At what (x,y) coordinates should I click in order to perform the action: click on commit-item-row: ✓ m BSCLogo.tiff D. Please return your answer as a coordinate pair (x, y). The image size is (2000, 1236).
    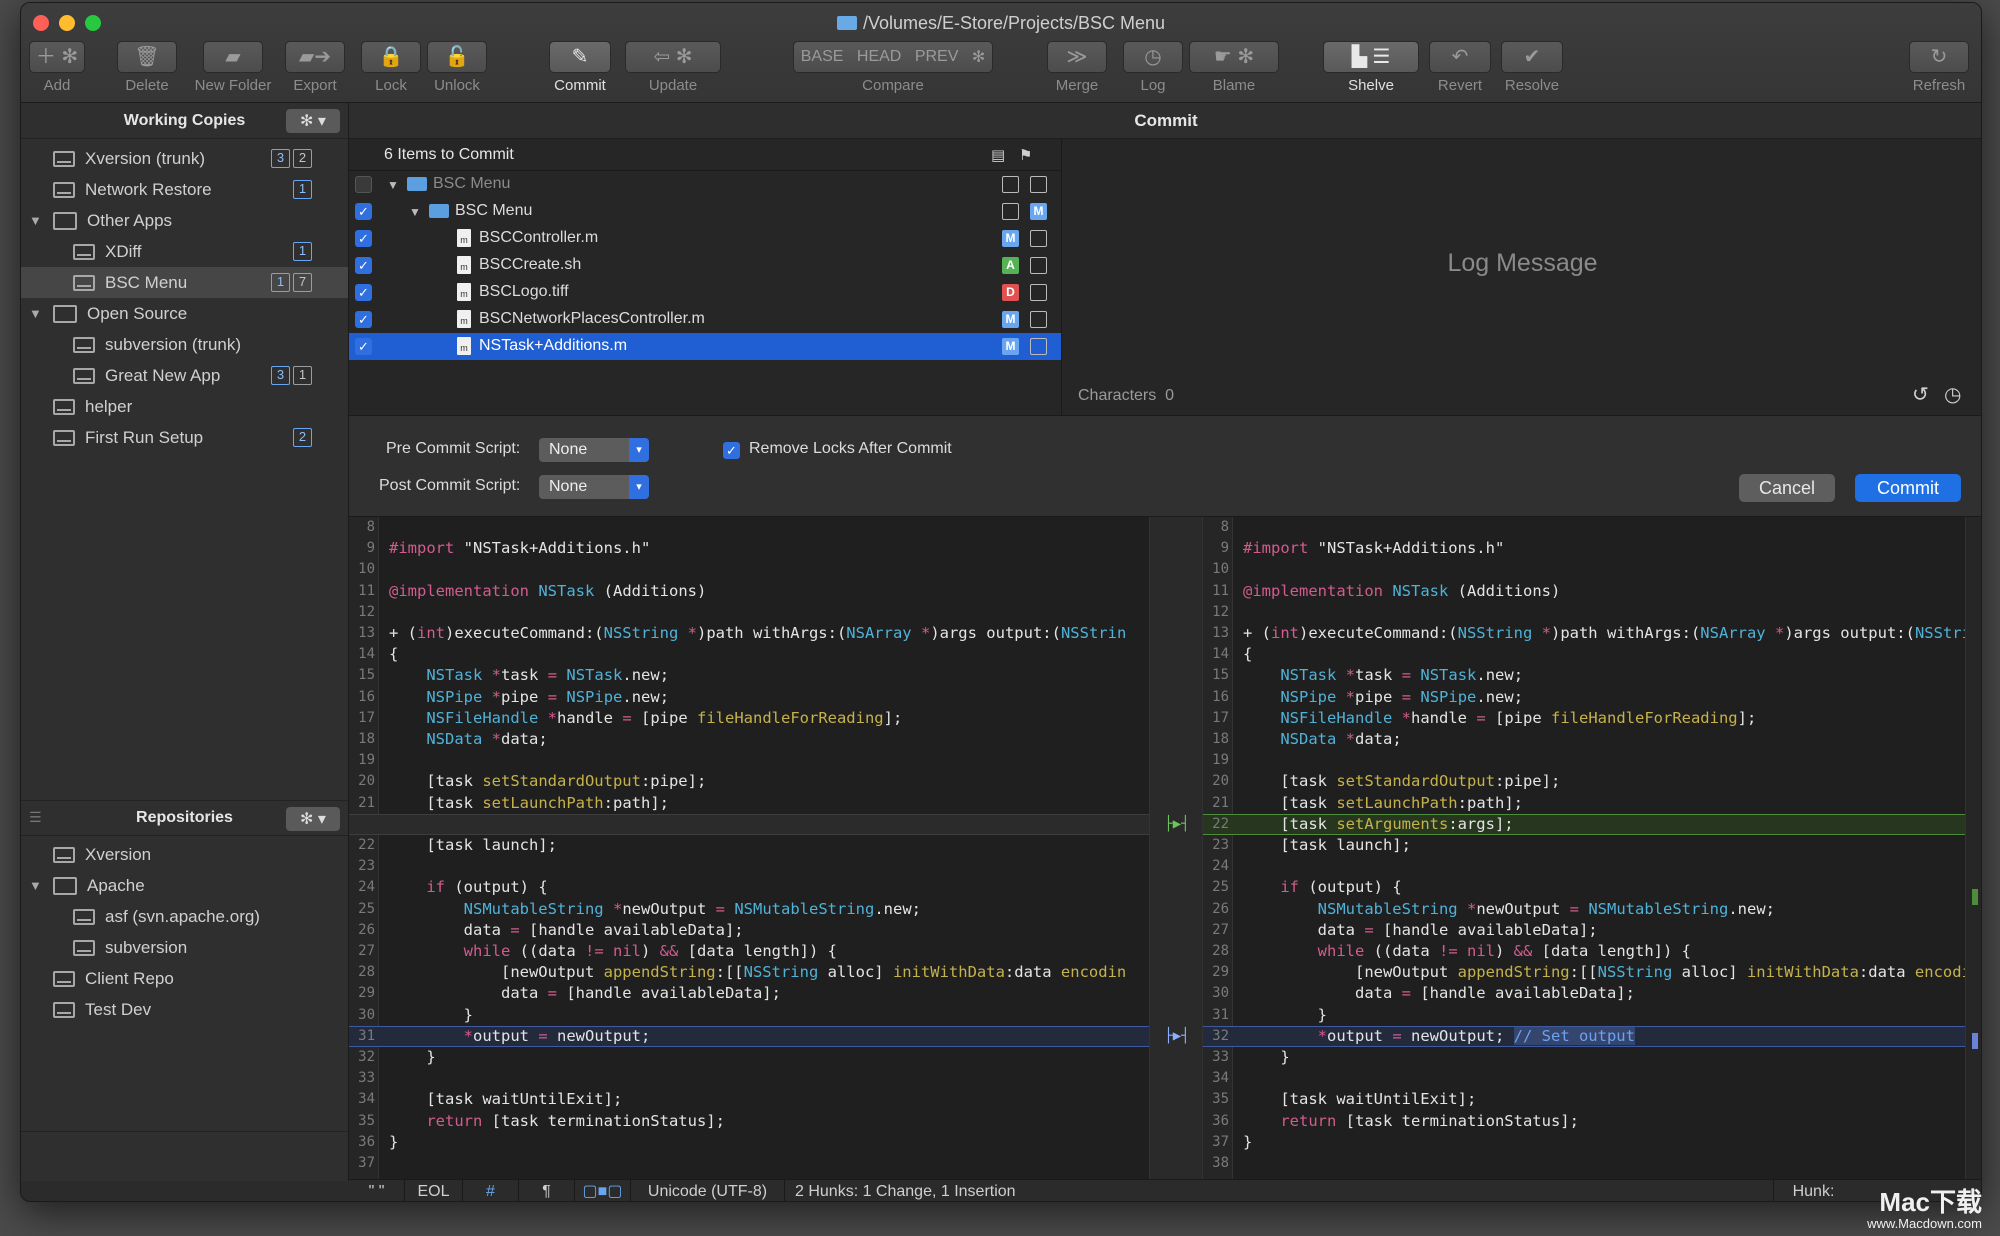
    Looking at the image, I should click on (705, 292).